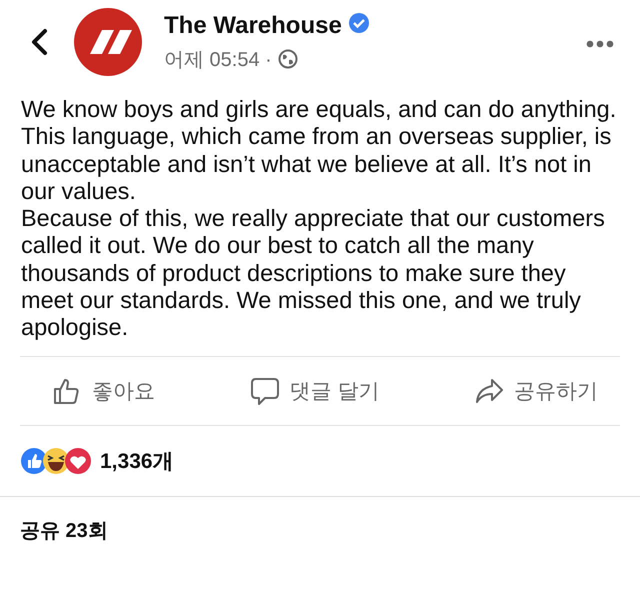  I want to click on like-button: 좋아요, so click(103, 391).